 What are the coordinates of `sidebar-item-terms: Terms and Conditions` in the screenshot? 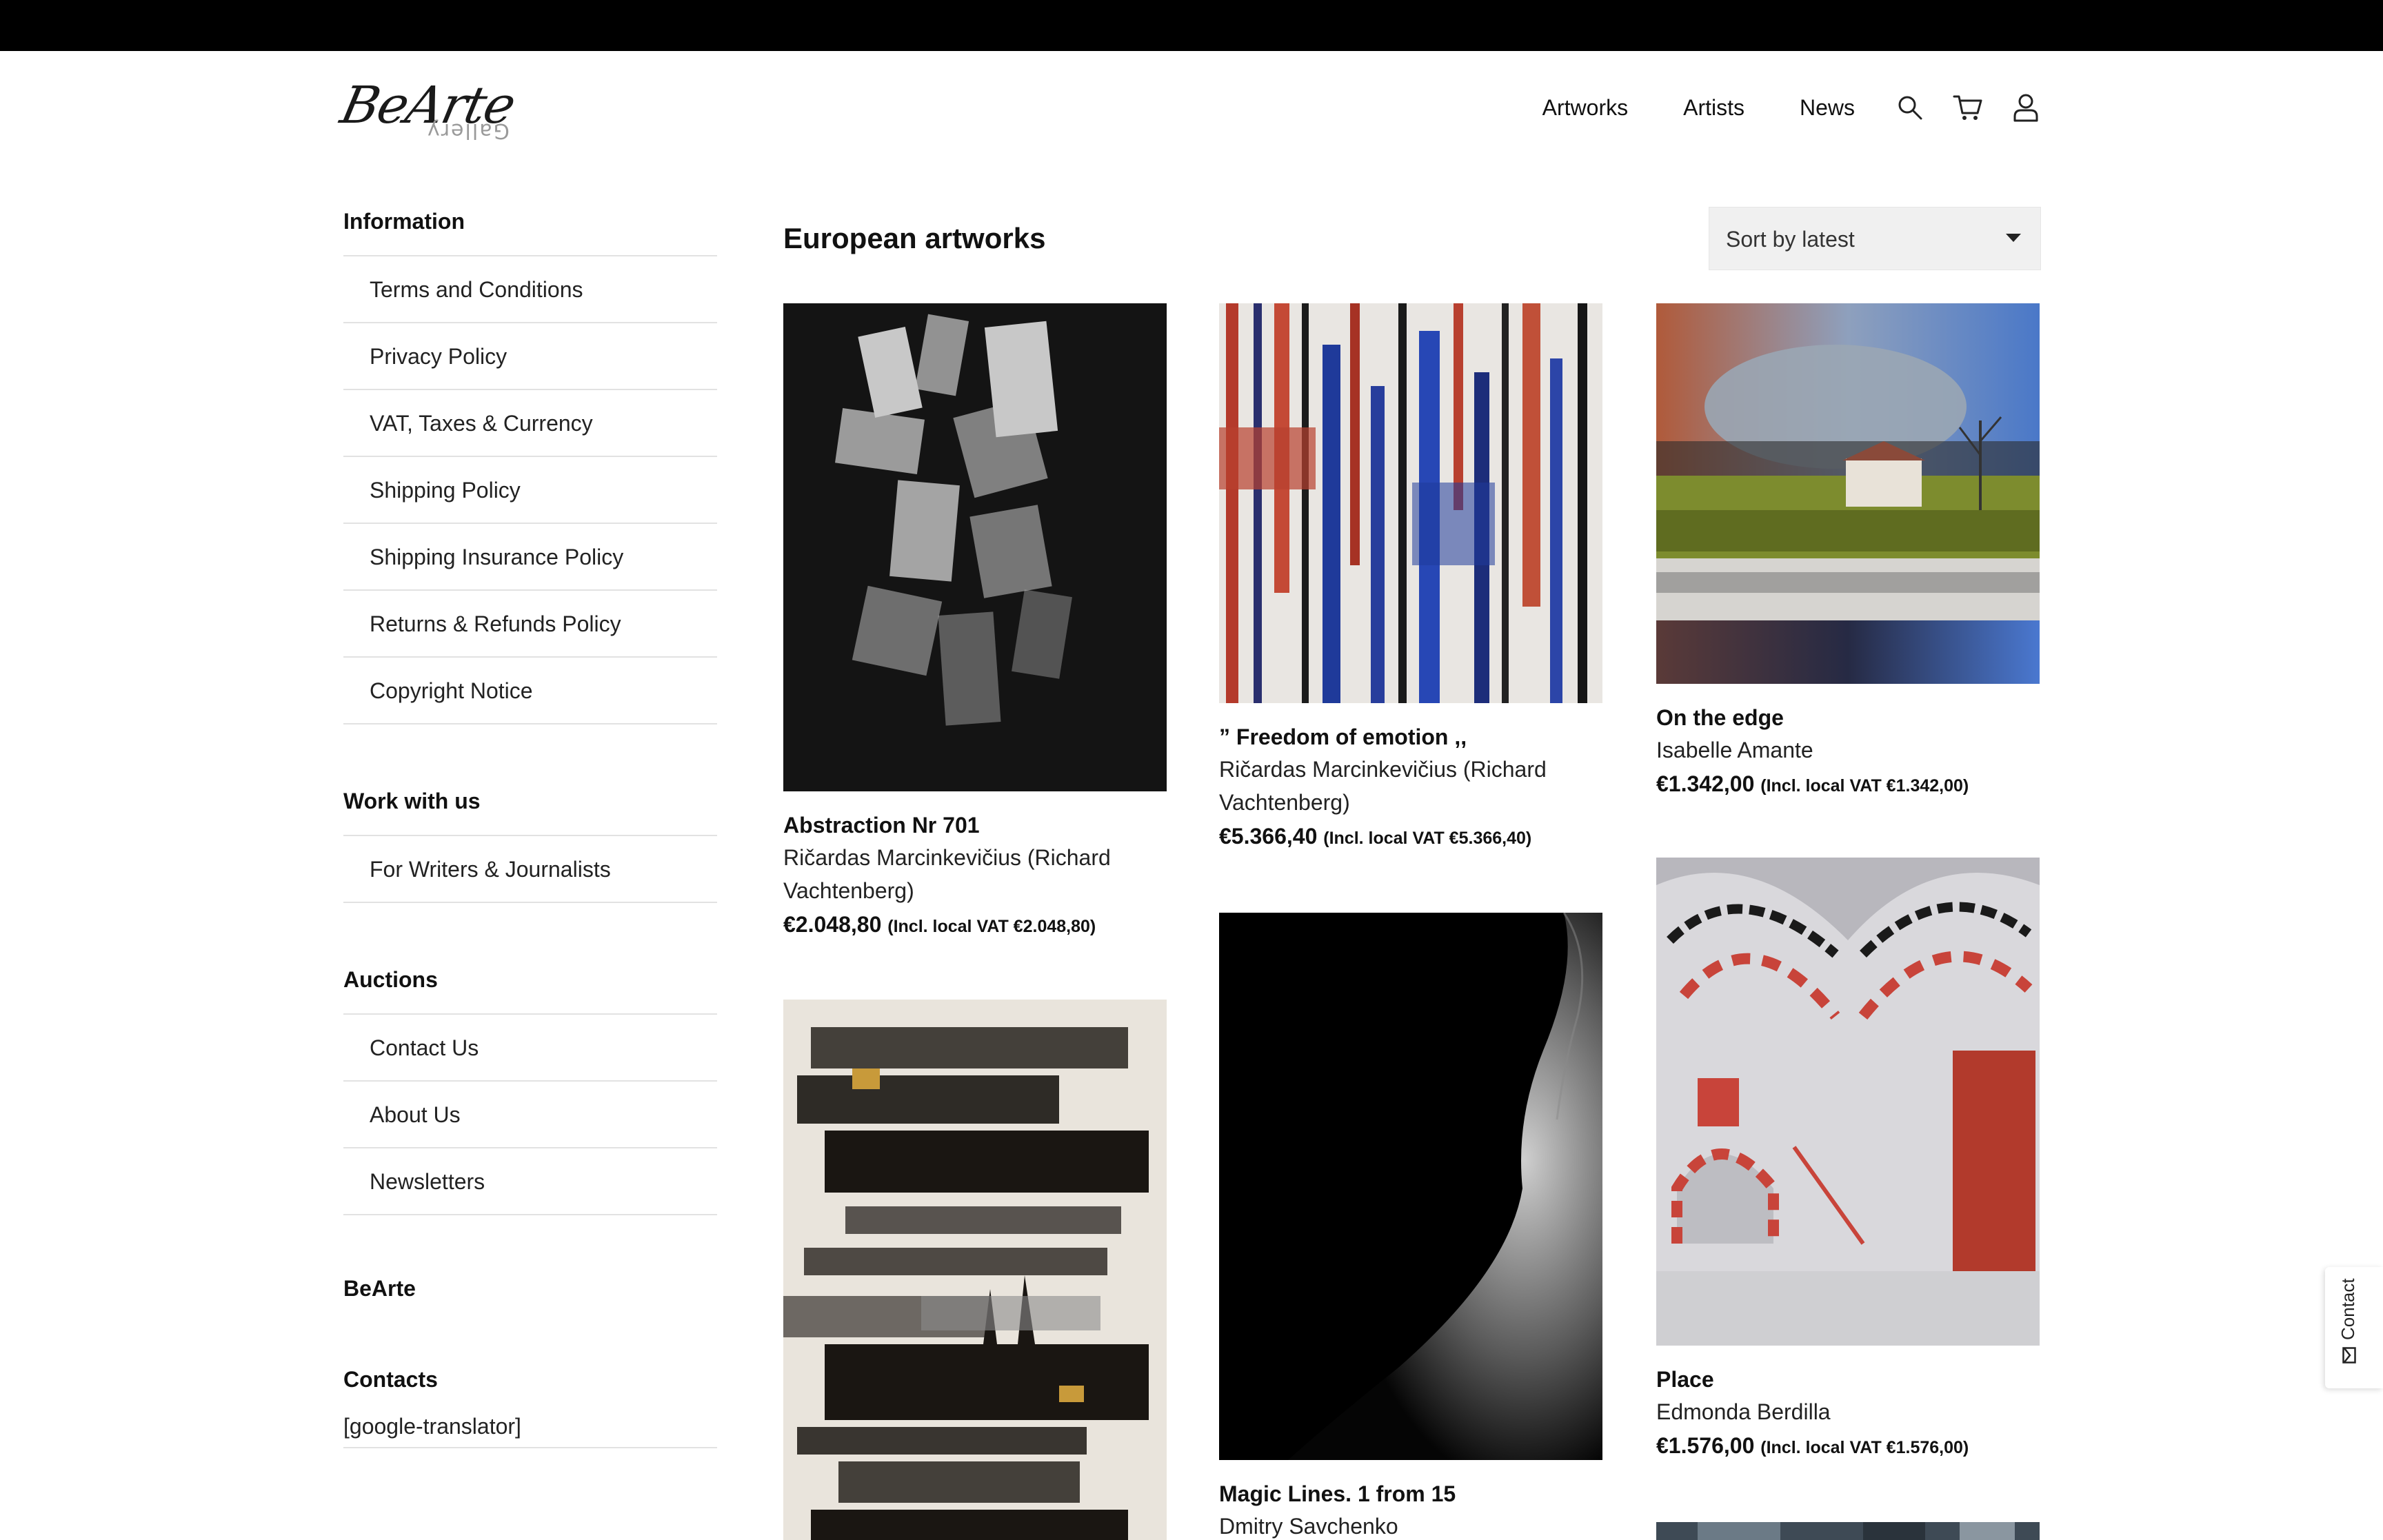 It's located at (530, 289).